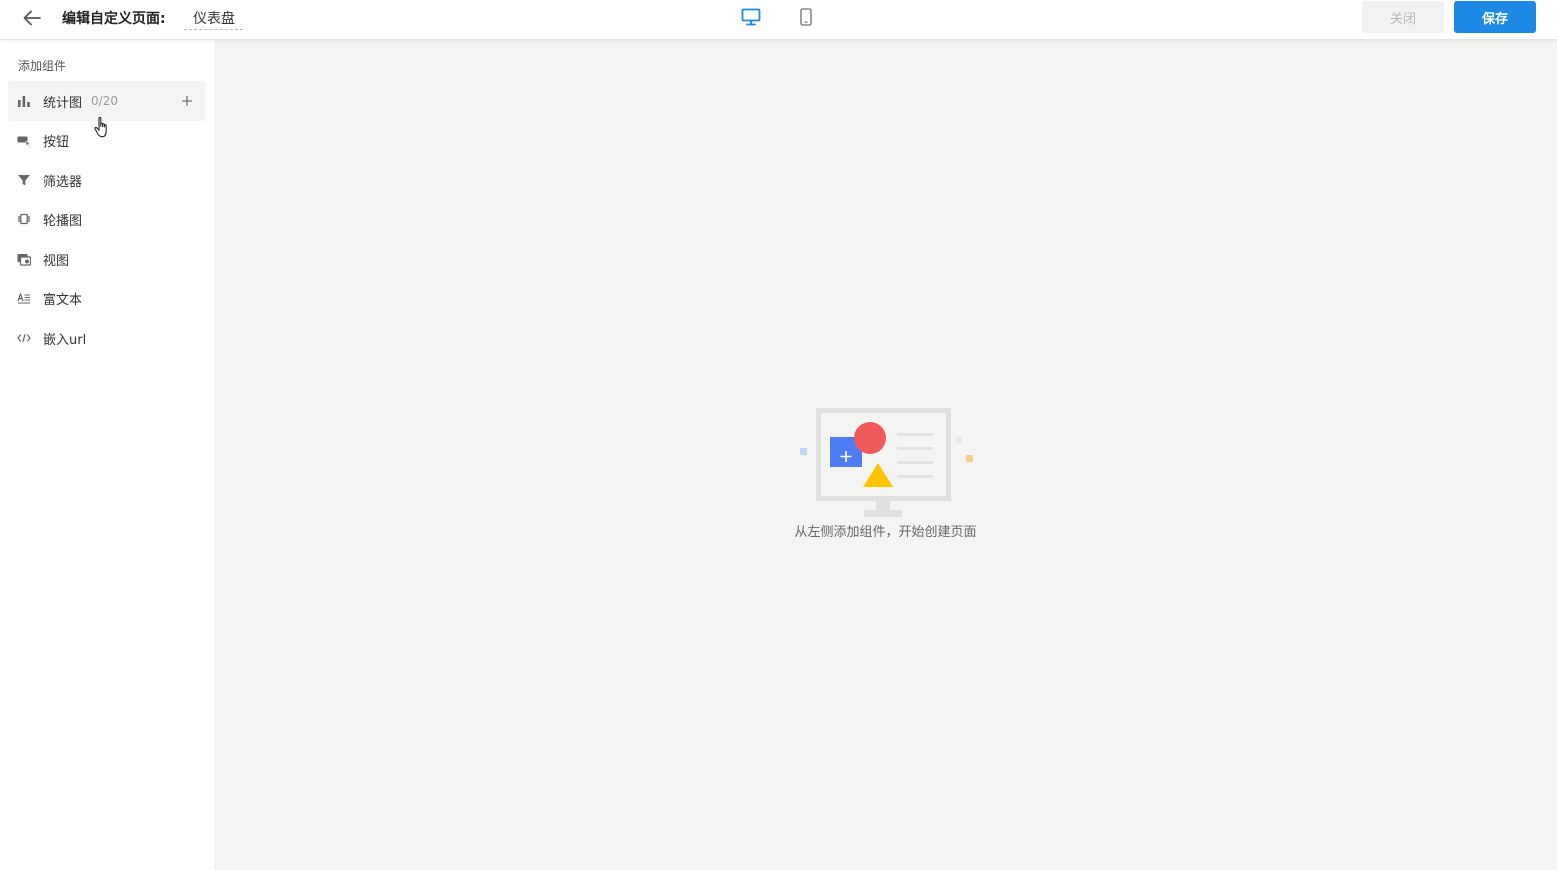 The width and height of the screenshot is (1557, 870). I want to click on component-sidebar: 添加组件 统计图 0/20 按钮 筛选器 轮播图 视图 富文本 嵌入url, so click(107, 455).